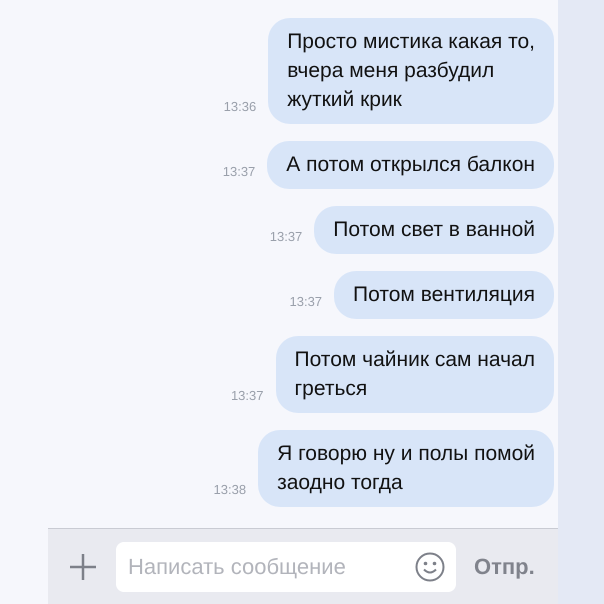 This screenshot has height=604, width=604. I want to click on message-bubble: Потом вентиляция, so click(444, 295).